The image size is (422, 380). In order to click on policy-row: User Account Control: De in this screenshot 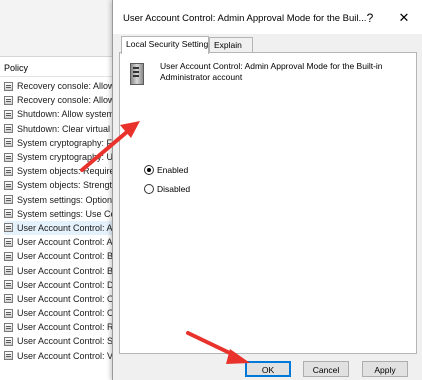, I will do `click(58, 285)`.